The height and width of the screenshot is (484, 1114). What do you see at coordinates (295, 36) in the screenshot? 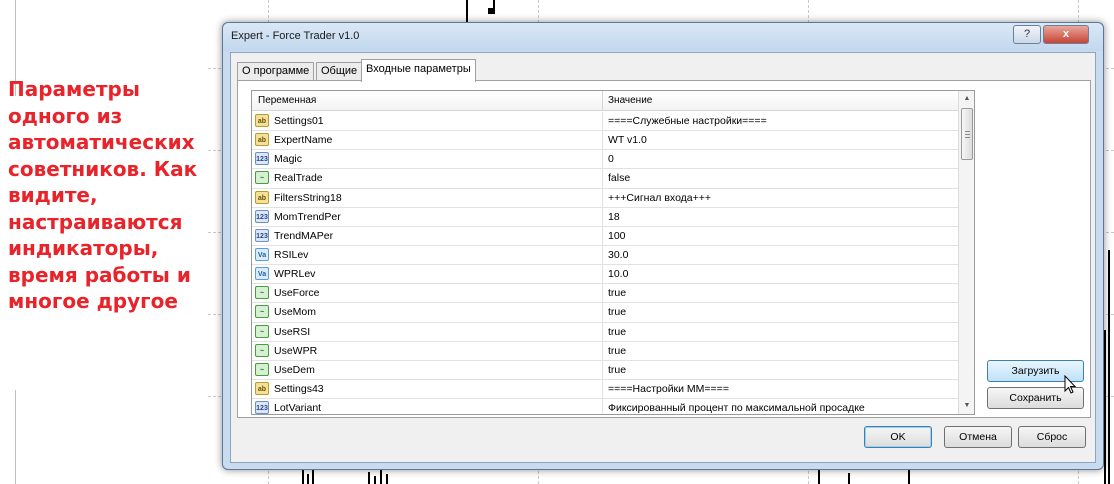
I see `window-title: Expert - Force Trader v1.0` at bounding box center [295, 36].